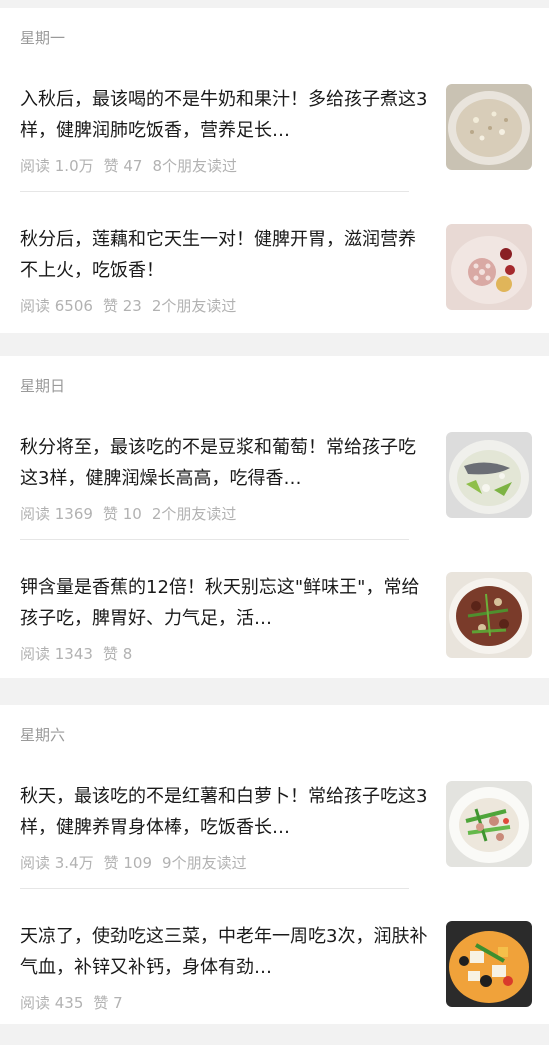 The image size is (549, 1045). Describe the element at coordinates (122, 514) in the screenshot. I see `like-count: 赞 10` at that location.